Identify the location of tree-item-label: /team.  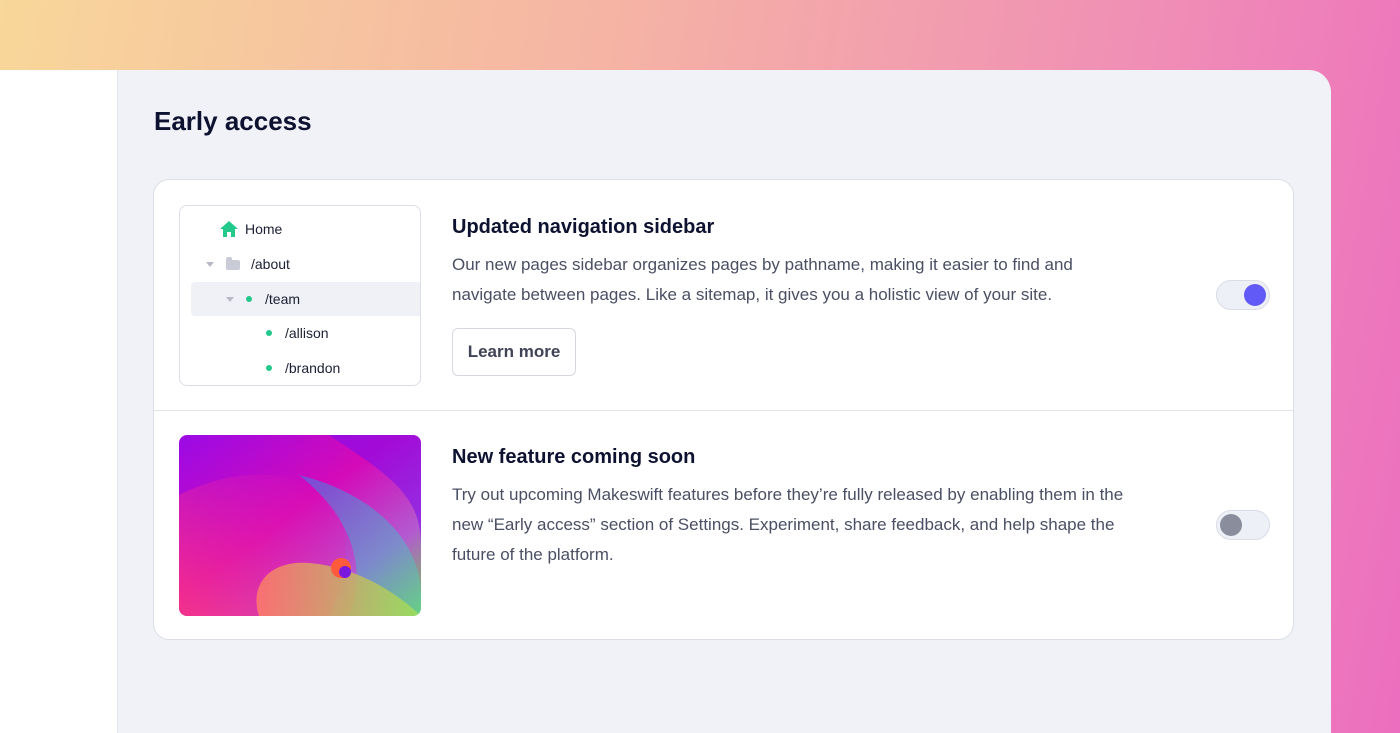
(283, 299).